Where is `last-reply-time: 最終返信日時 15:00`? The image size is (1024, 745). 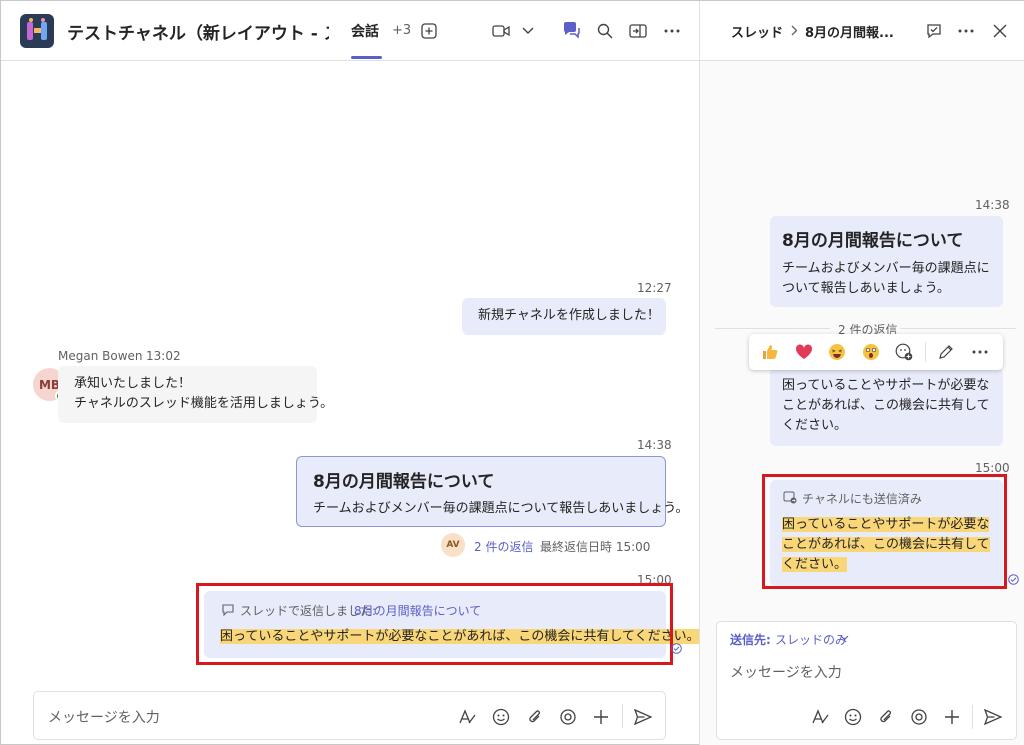
last-reply-time: 最終返信日時 15:00 is located at coordinates (595, 547).